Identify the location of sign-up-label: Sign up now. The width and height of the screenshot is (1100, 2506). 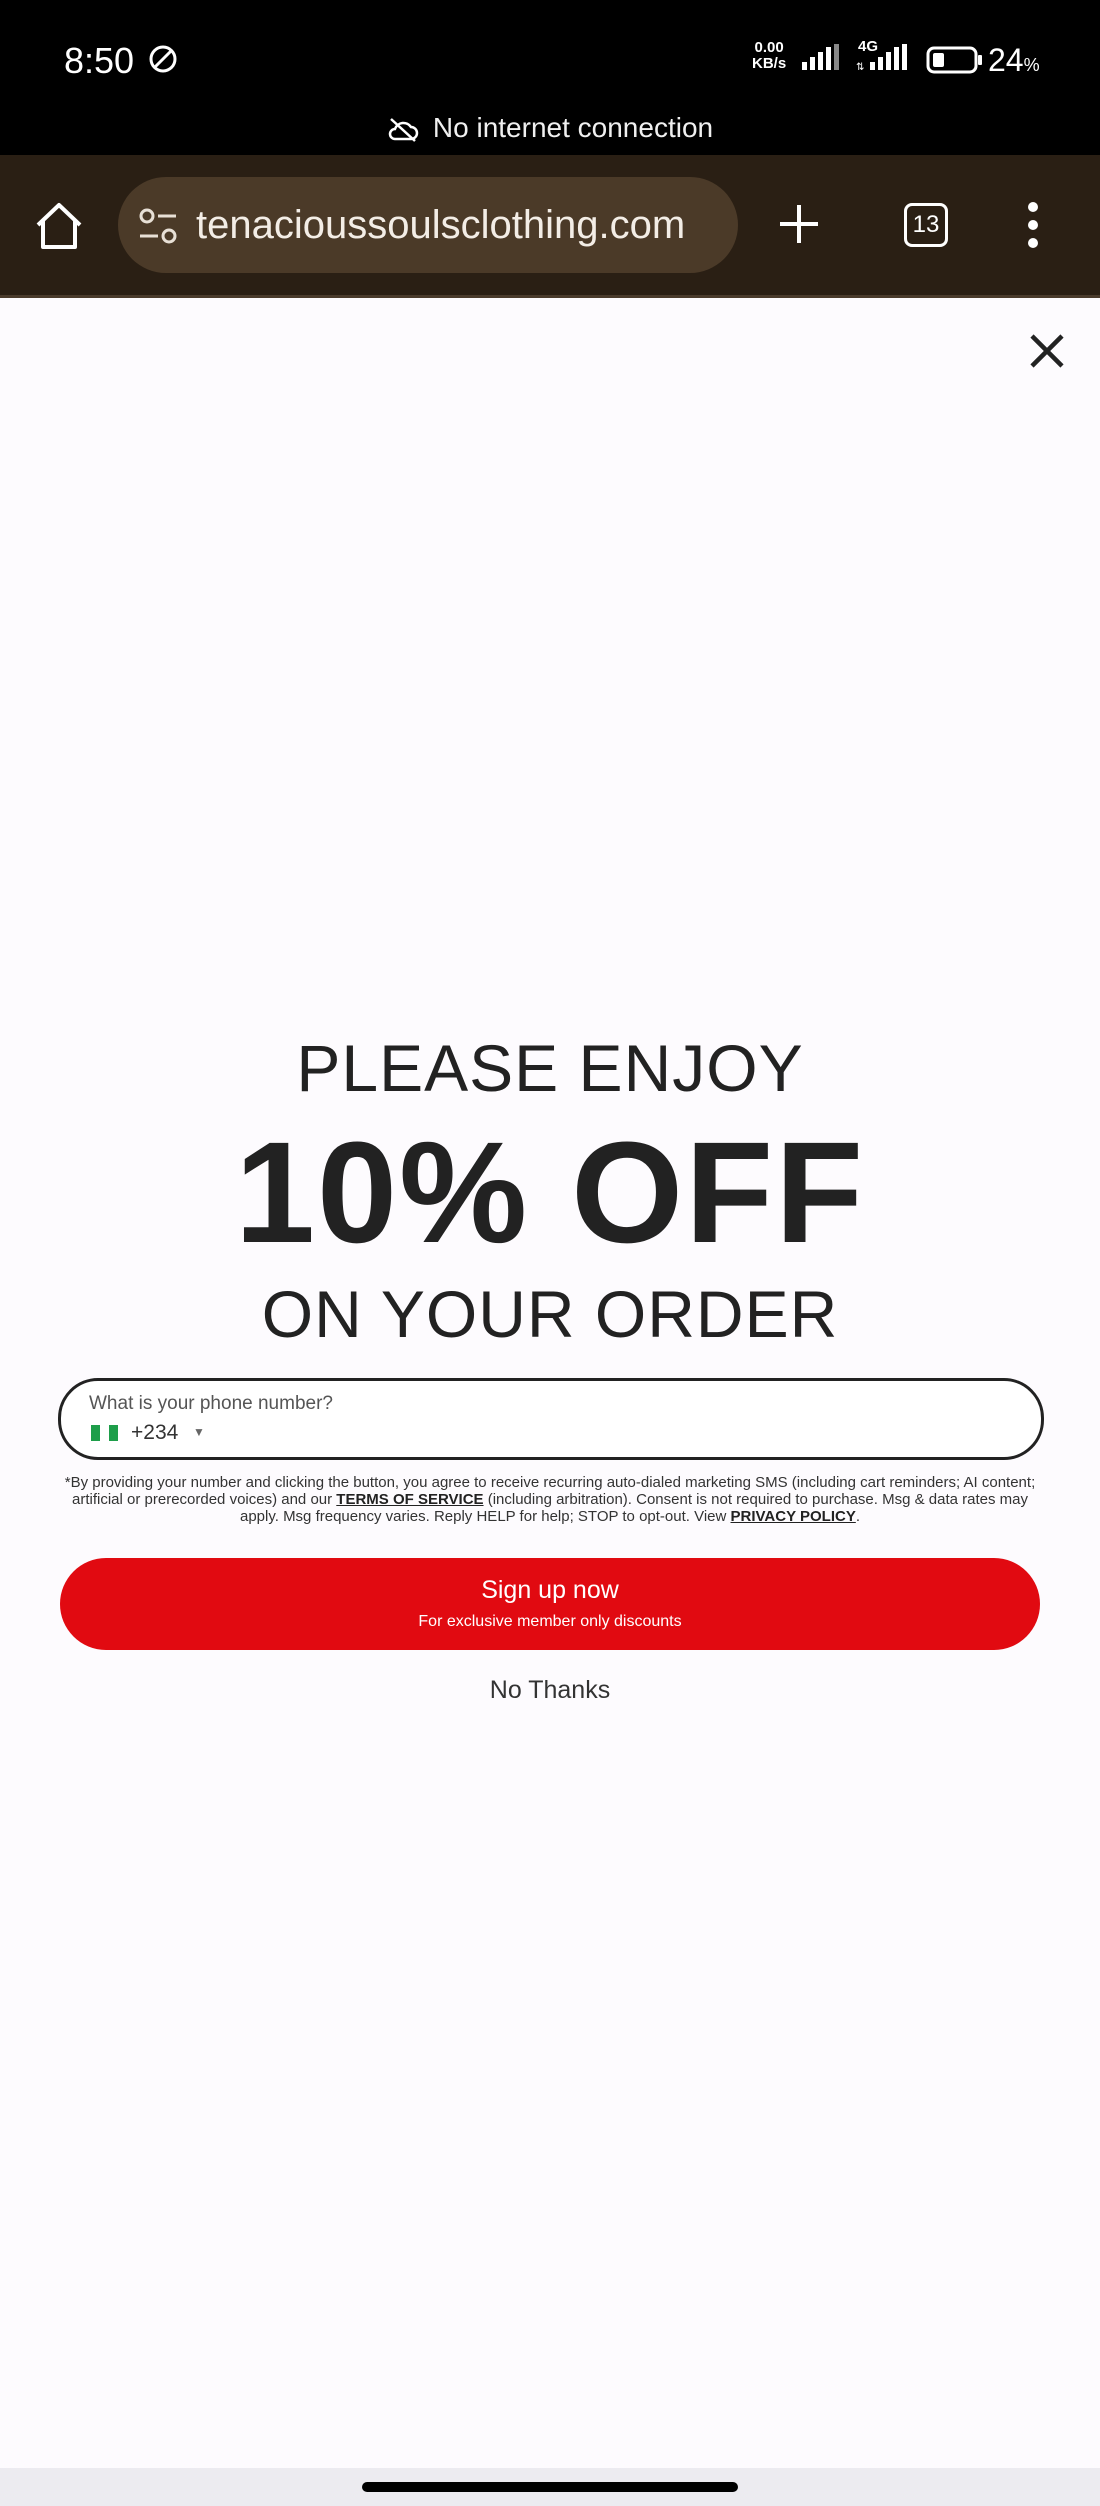
(550, 1590).